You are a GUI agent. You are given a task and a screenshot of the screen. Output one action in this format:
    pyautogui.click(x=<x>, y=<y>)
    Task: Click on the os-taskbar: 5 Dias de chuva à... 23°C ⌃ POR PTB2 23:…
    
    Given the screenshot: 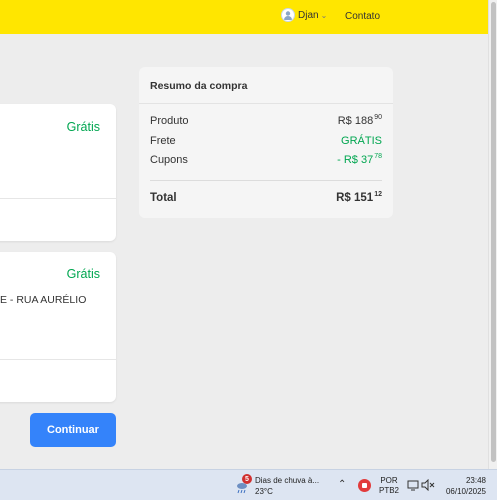 What is the action you would take?
    pyautogui.click(x=248, y=484)
    